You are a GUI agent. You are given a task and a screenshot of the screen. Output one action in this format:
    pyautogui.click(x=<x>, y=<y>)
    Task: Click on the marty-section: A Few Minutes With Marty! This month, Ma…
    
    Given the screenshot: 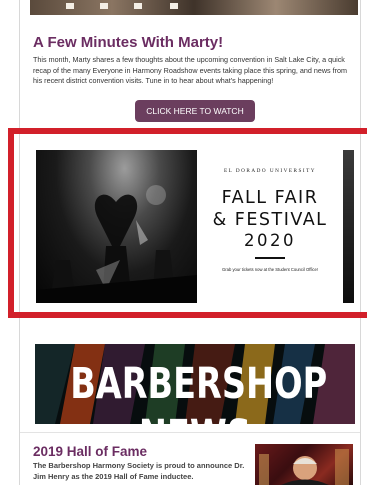 What is the action you would take?
    pyautogui.click(x=195, y=60)
    